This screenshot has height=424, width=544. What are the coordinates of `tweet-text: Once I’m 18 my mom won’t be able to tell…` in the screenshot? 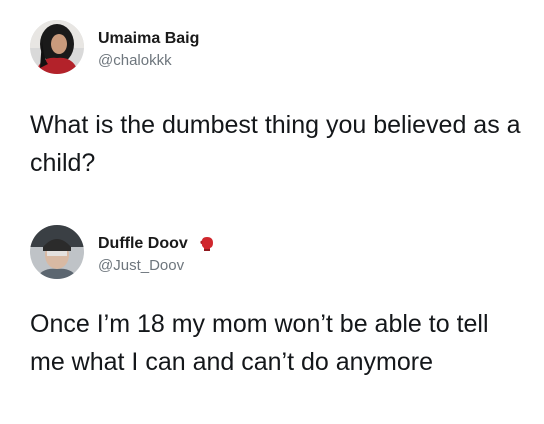 It's located at (259, 343).